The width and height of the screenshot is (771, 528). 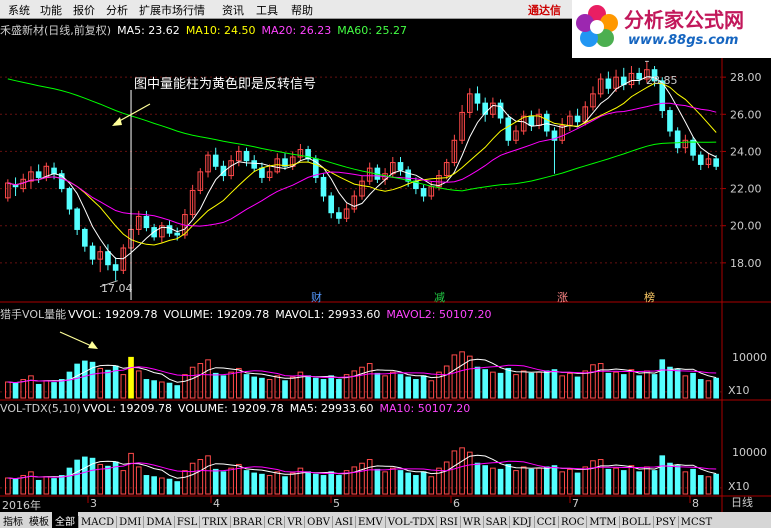 What do you see at coordinates (225, 84) in the screenshot?
I see `annotation-text: 图中量能柱为黄色即是反转信号` at bounding box center [225, 84].